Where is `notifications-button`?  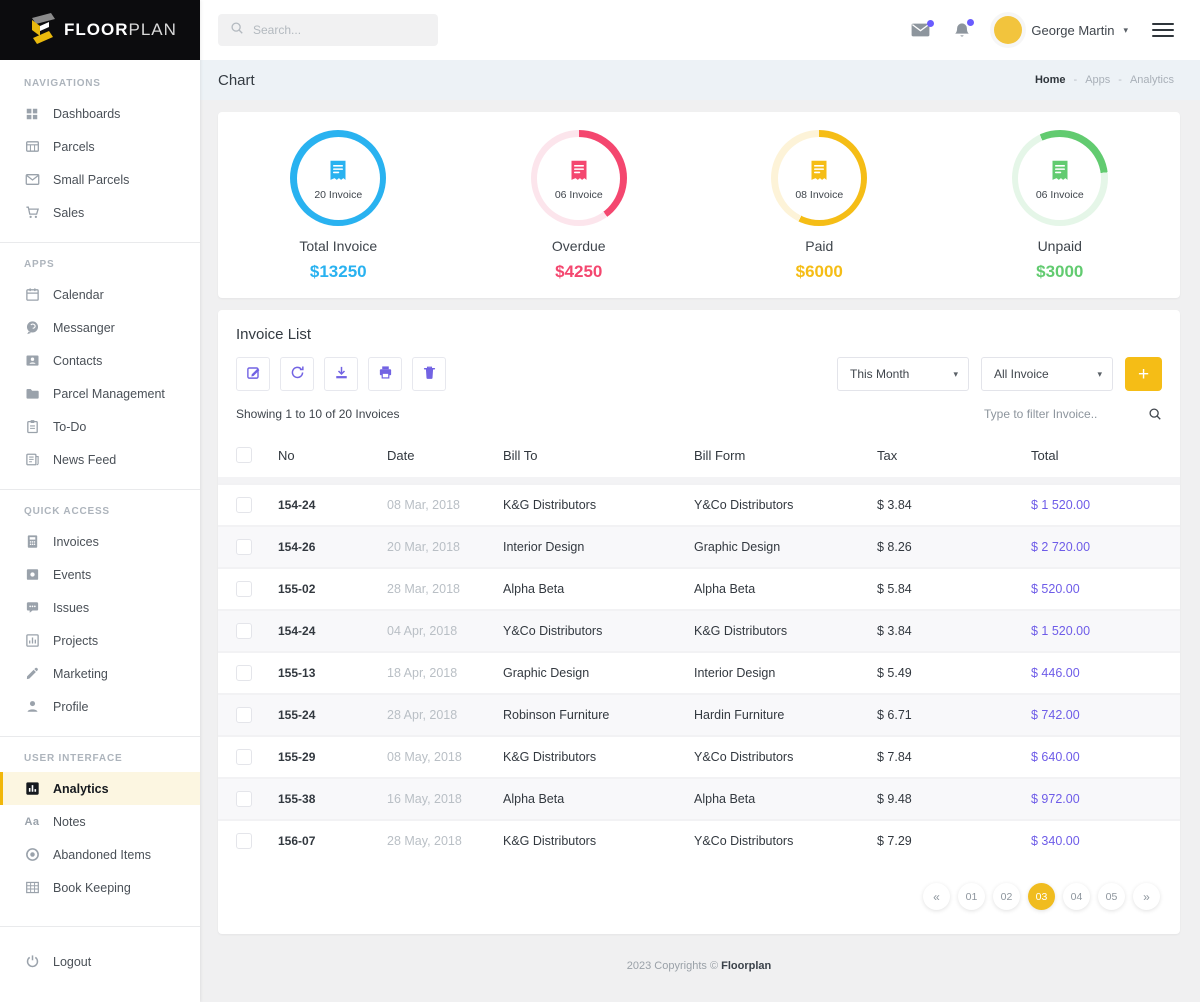
notifications-button is located at coordinates (964, 28).